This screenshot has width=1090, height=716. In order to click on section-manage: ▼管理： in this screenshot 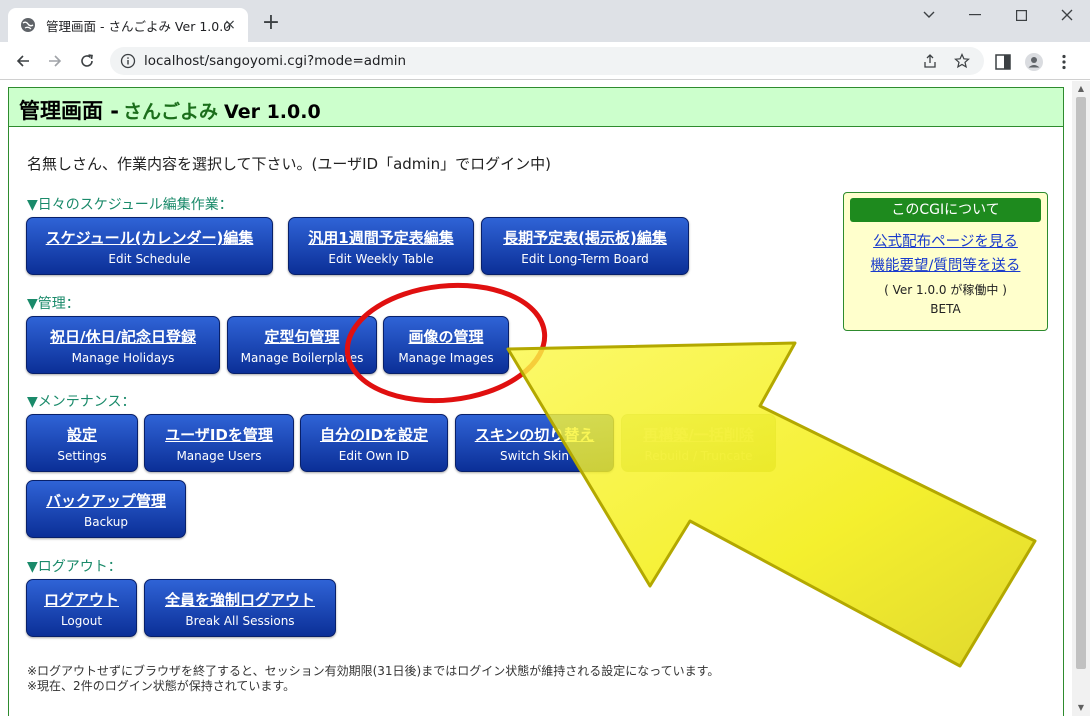, I will do `click(53, 304)`.